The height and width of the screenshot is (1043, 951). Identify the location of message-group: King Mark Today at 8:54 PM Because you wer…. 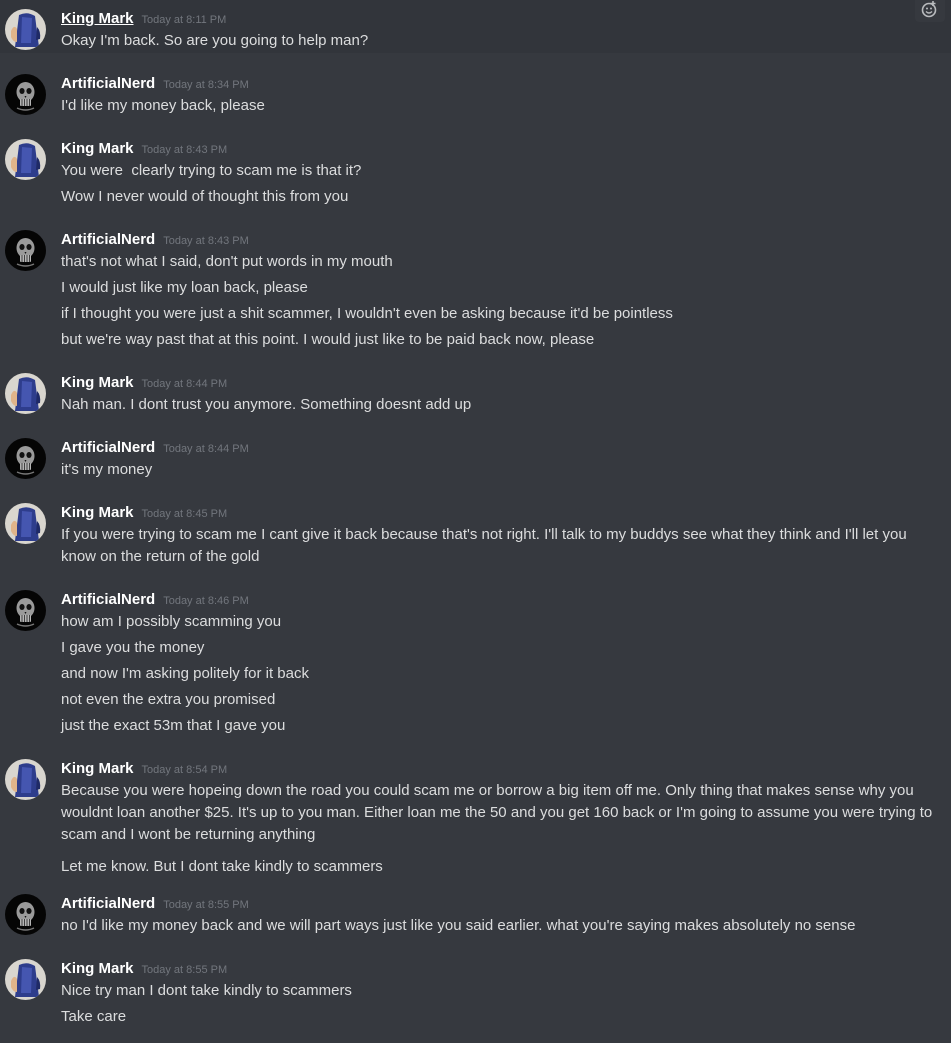
(475, 817).